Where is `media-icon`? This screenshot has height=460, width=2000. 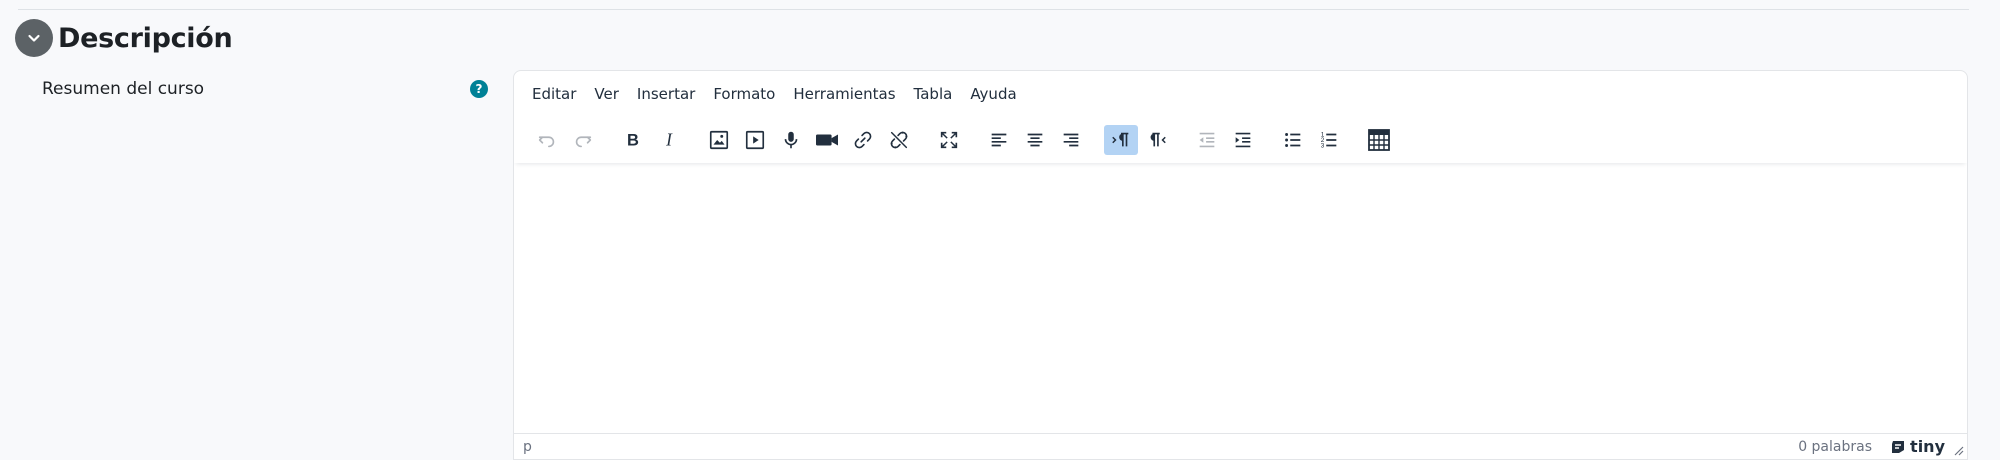 media-icon is located at coordinates (755, 140).